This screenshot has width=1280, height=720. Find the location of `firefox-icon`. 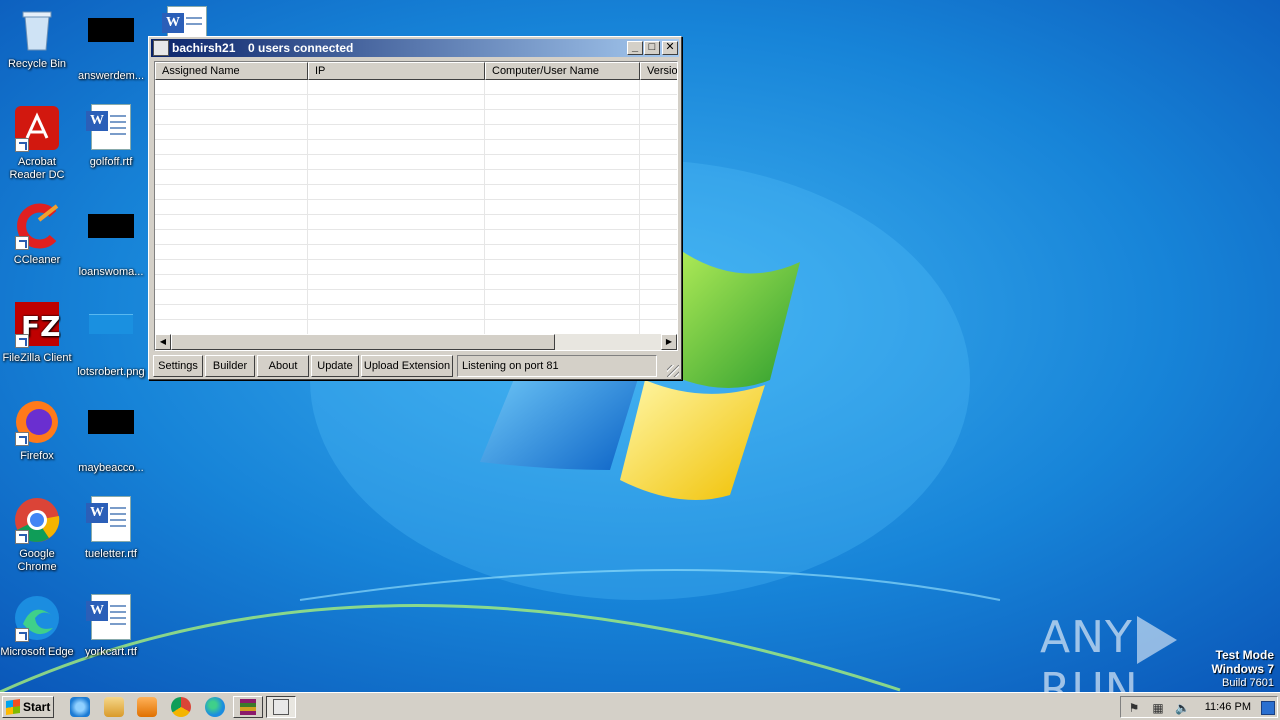

firefox-icon is located at coordinates (37, 422).